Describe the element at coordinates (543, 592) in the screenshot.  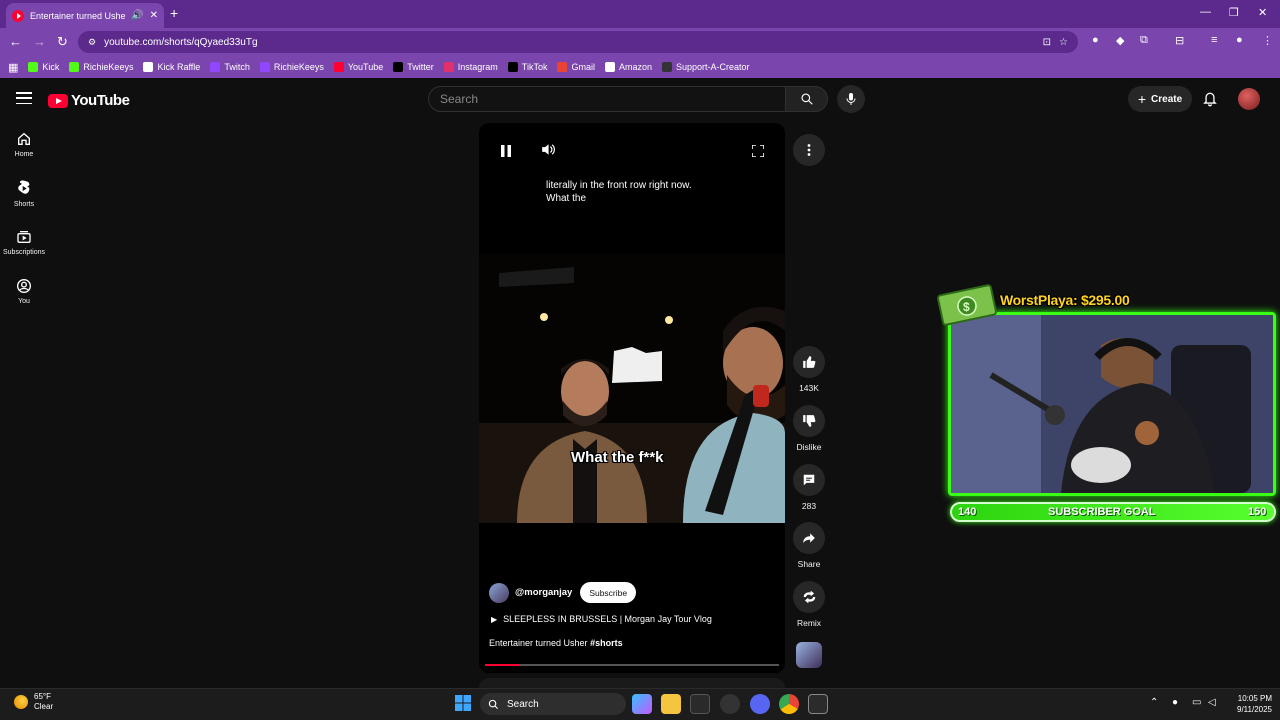
I see `channel-name: @morganjay` at that location.